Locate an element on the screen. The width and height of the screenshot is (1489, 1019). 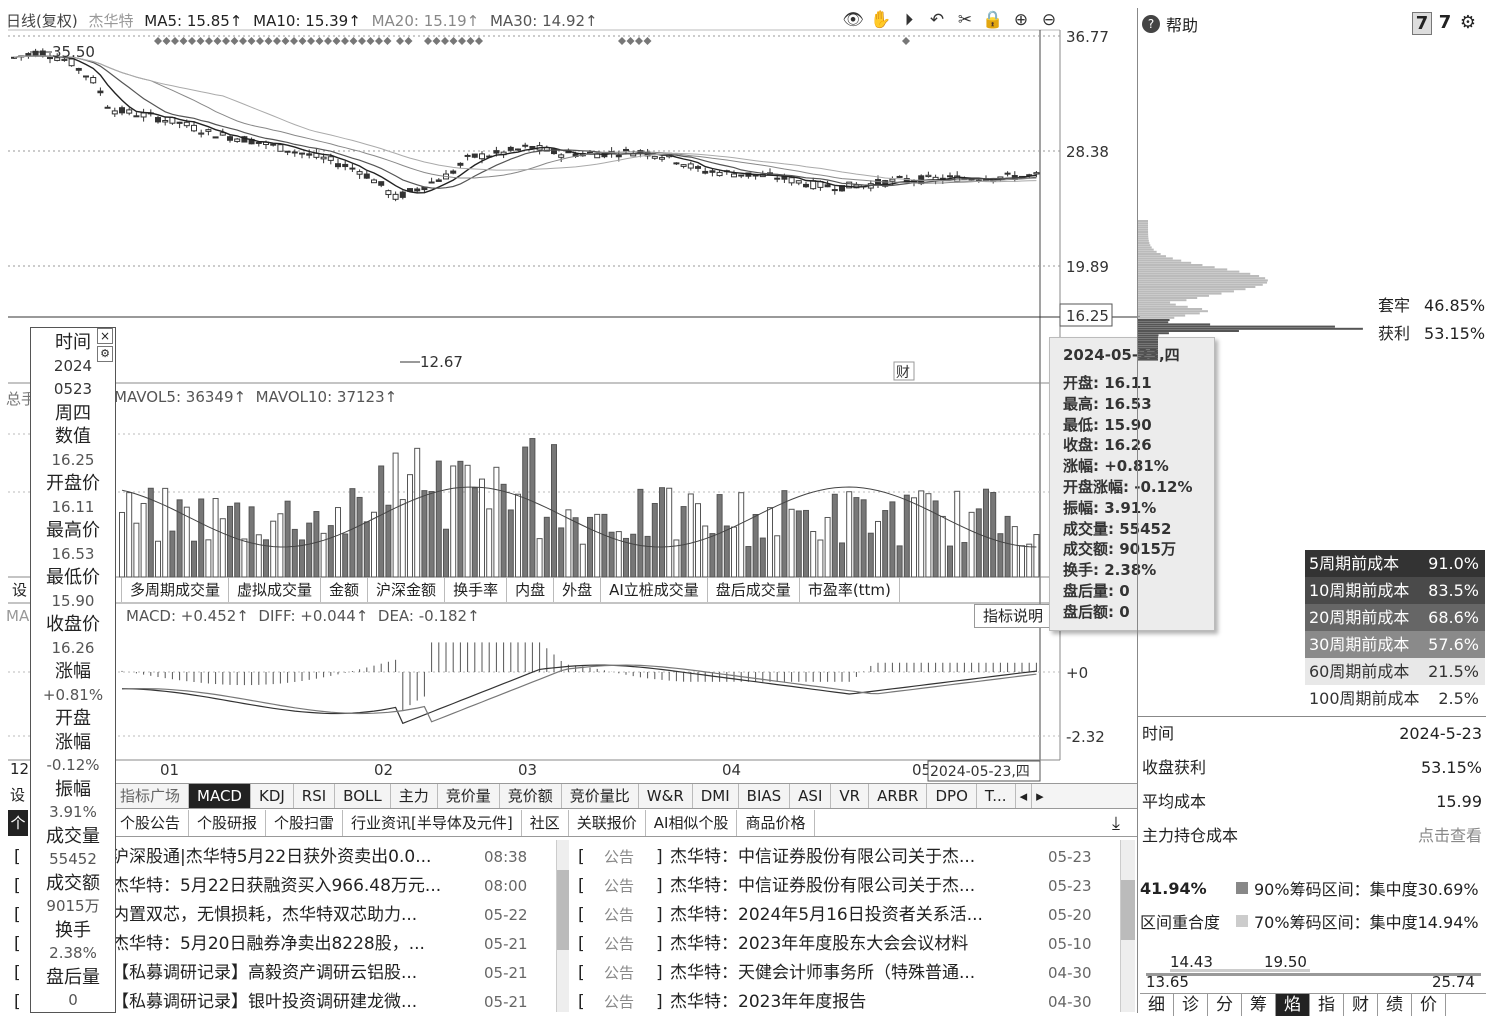
help-button: ? 帮助 is located at coordinates (1170, 24).